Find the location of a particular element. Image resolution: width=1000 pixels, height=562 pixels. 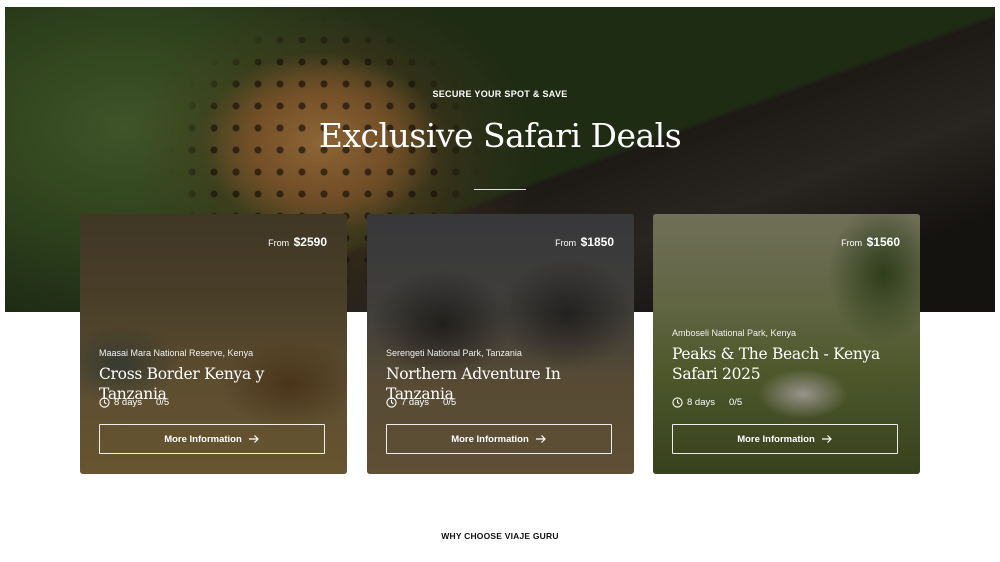

price-amount: $1560 is located at coordinates (883, 242).